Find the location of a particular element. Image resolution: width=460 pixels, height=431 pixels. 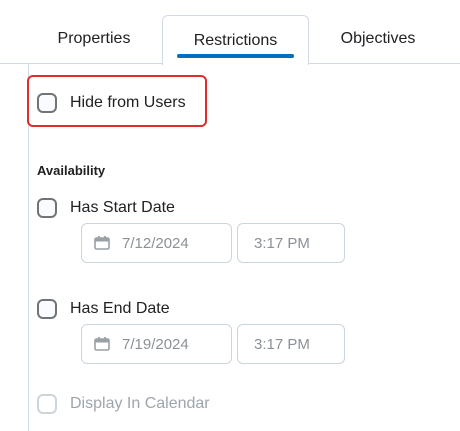

has-start-date-row: Has Start Date is located at coordinates (106, 208).